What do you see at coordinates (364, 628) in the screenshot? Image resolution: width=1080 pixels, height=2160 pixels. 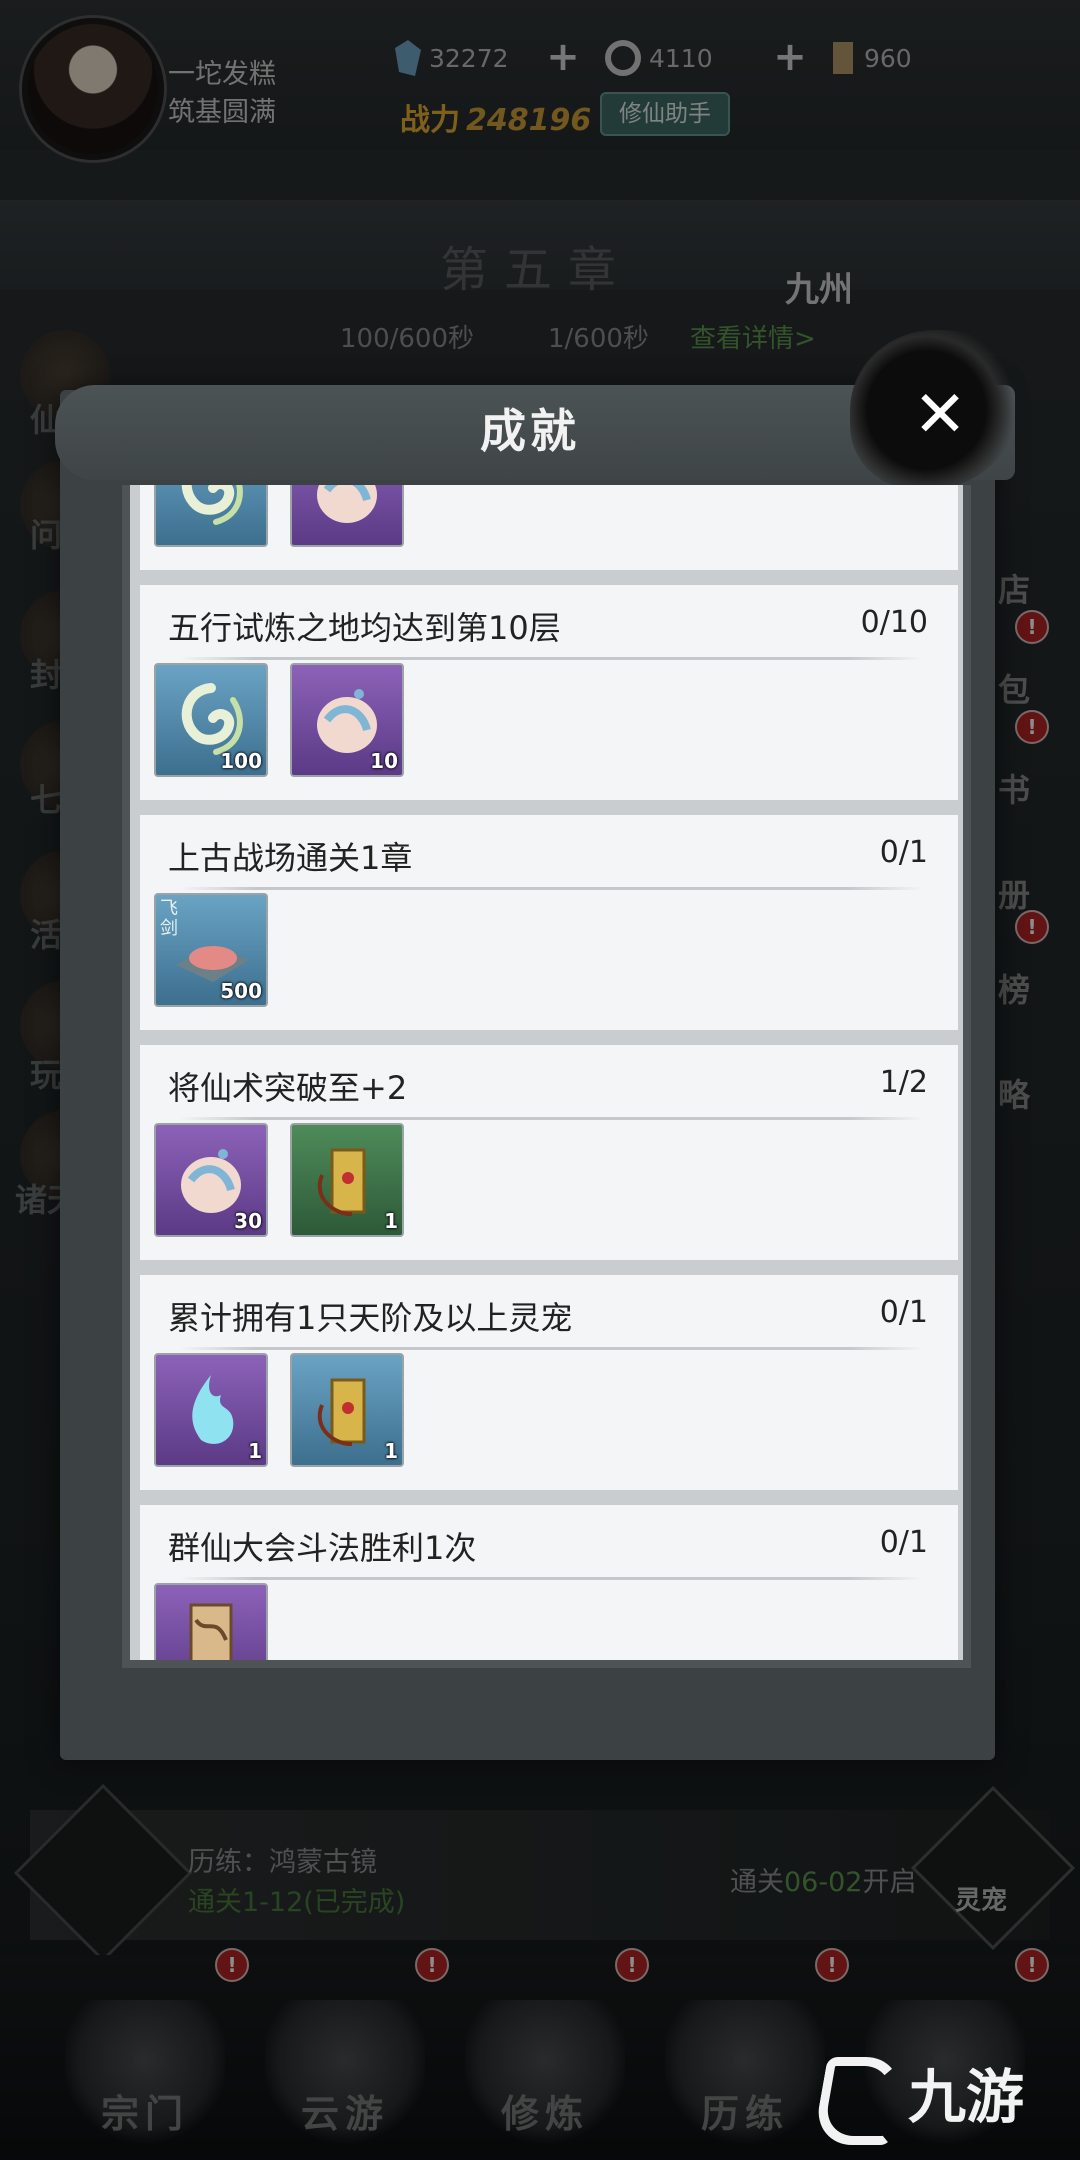 I see `achievement-title: 五行试炼之地均达到第10层` at bounding box center [364, 628].